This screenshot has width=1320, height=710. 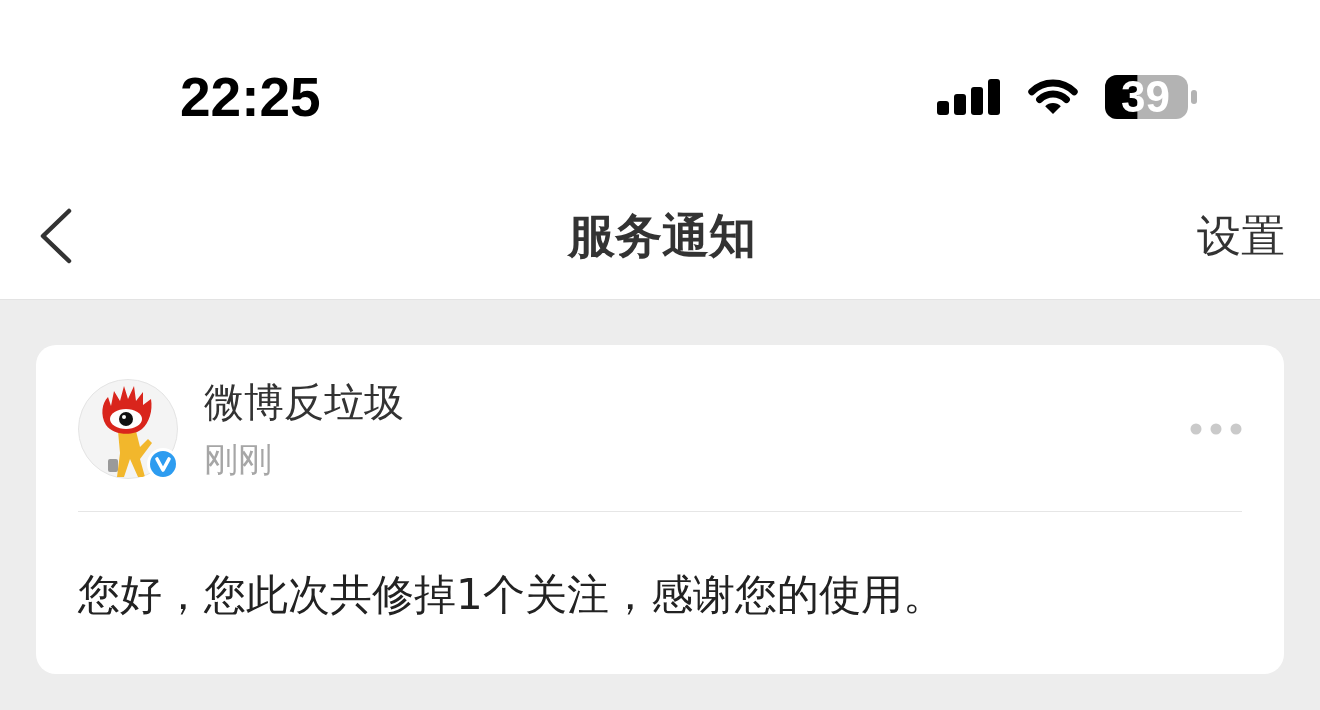 What do you see at coordinates (250, 97) in the screenshot?
I see `clock-time: 22:25` at bounding box center [250, 97].